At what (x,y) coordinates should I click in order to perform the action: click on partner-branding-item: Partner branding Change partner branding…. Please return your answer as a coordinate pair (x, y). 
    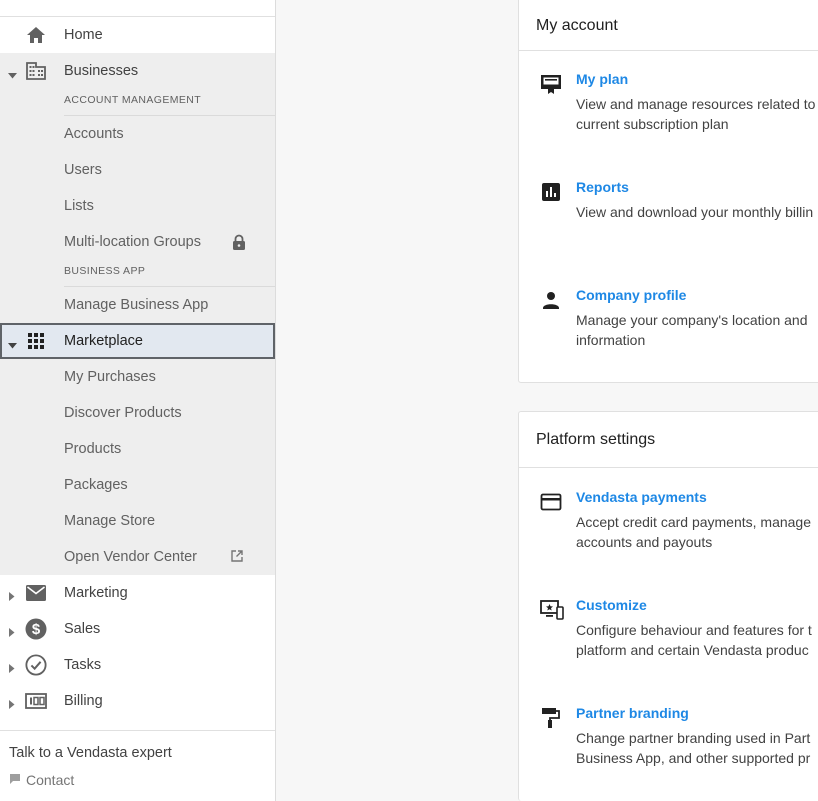
    Looking at the image, I should click on (668, 736).